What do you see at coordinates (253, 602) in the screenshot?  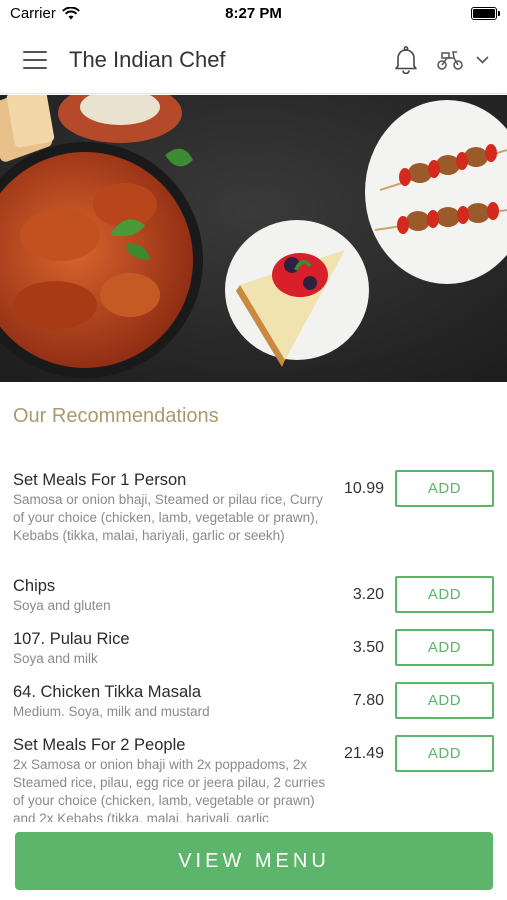 I see `list-item: Chips Soya and gluten 3.20 ADD` at bounding box center [253, 602].